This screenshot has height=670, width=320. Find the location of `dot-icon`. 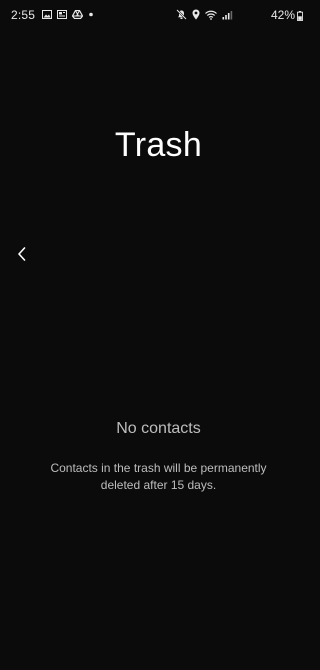

dot-icon is located at coordinates (91, 14).